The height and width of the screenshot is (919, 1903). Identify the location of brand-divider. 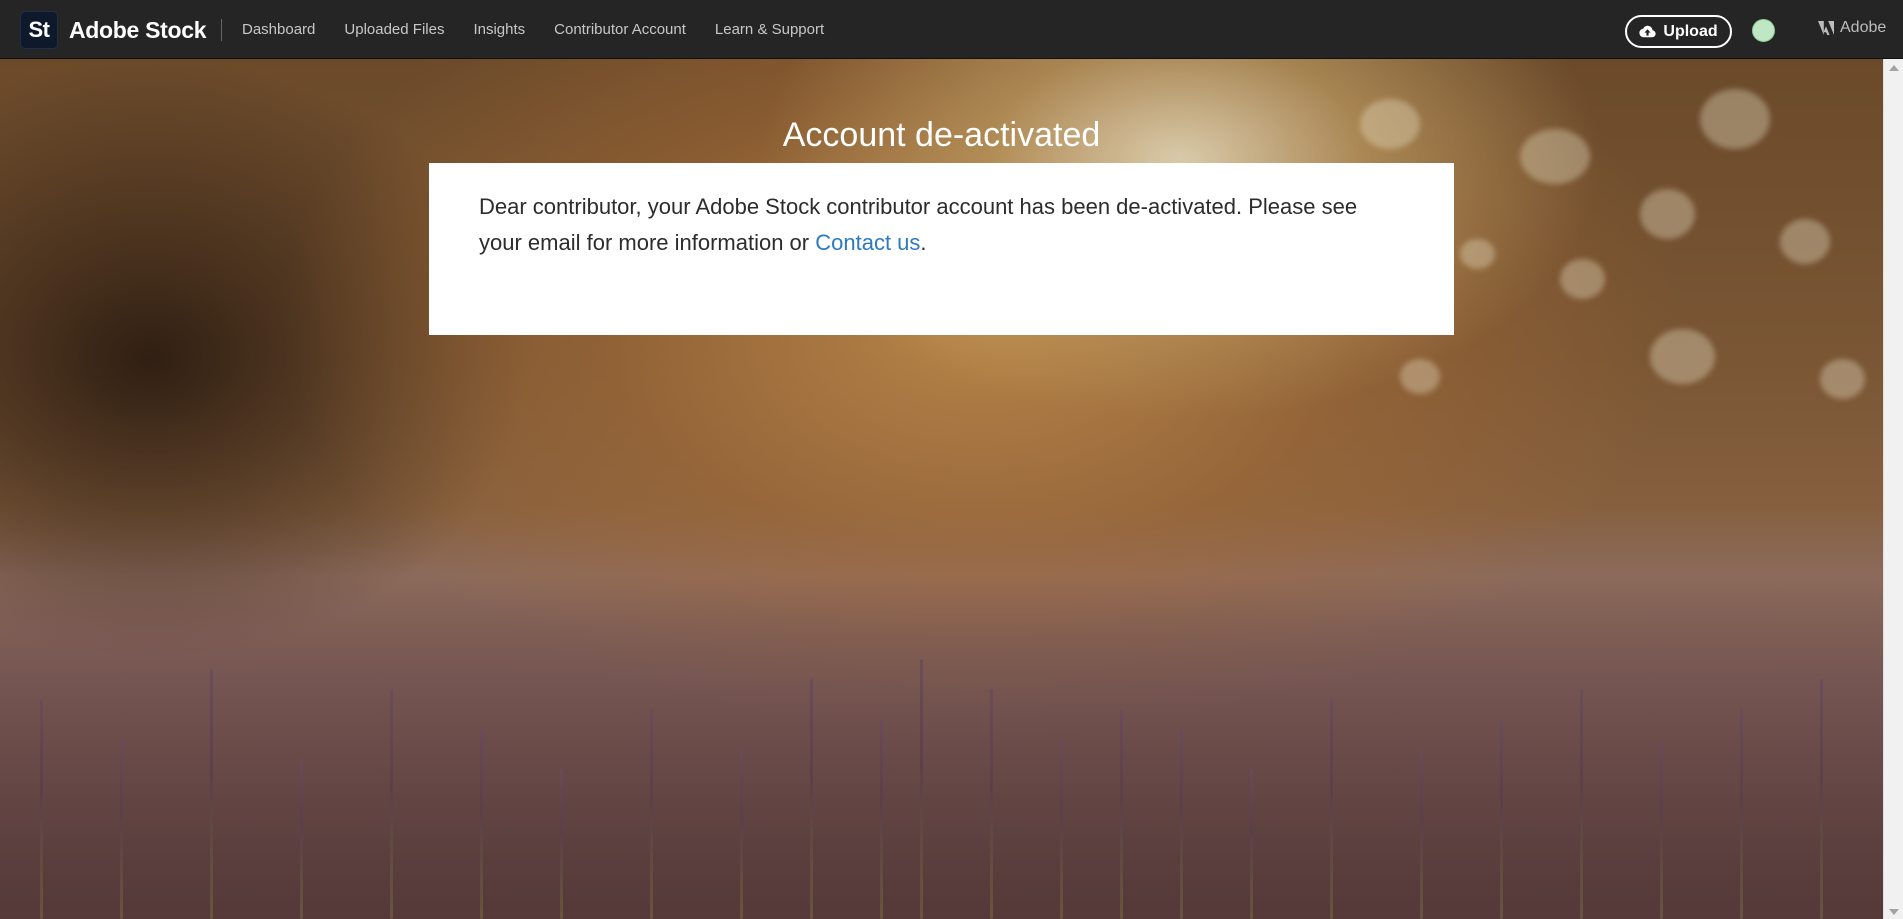
(221, 30).